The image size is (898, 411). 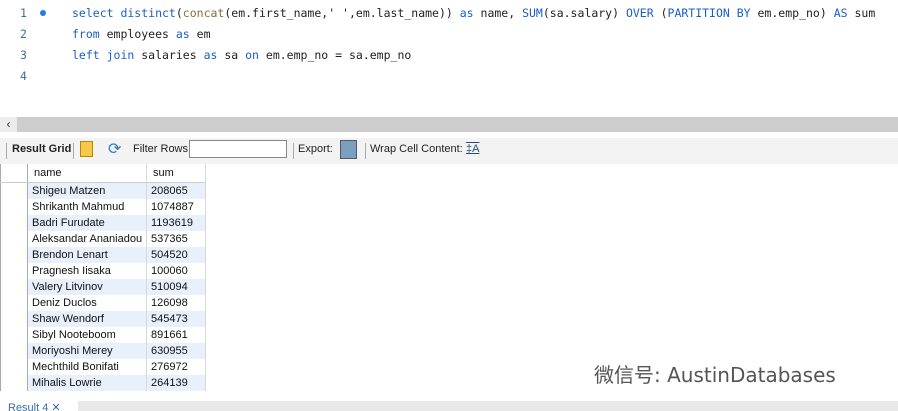 What do you see at coordinates (14, 173) in the screenshot?
I see `row-header-corner` at bounding box center [14, 173].